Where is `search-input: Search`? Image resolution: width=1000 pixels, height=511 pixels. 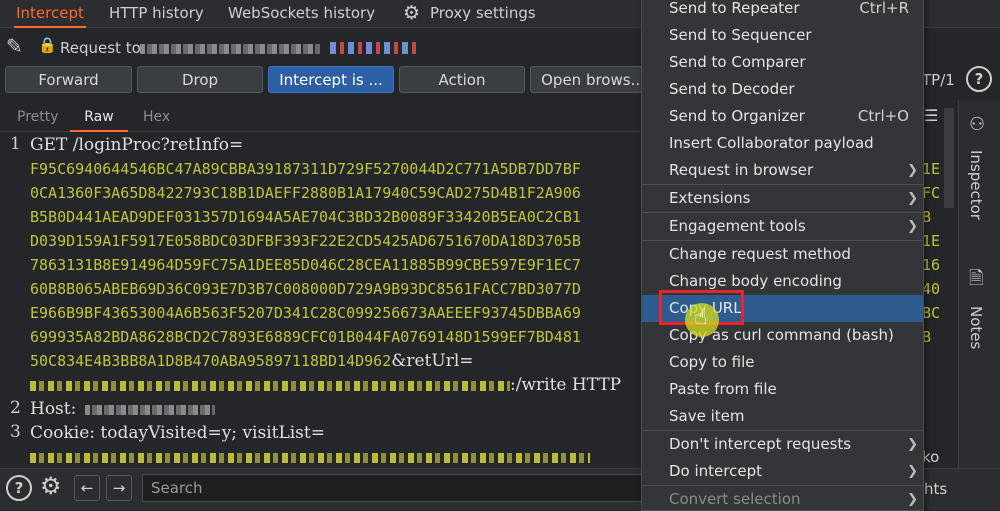
search-input: Search is located at coordinates (392, 488).